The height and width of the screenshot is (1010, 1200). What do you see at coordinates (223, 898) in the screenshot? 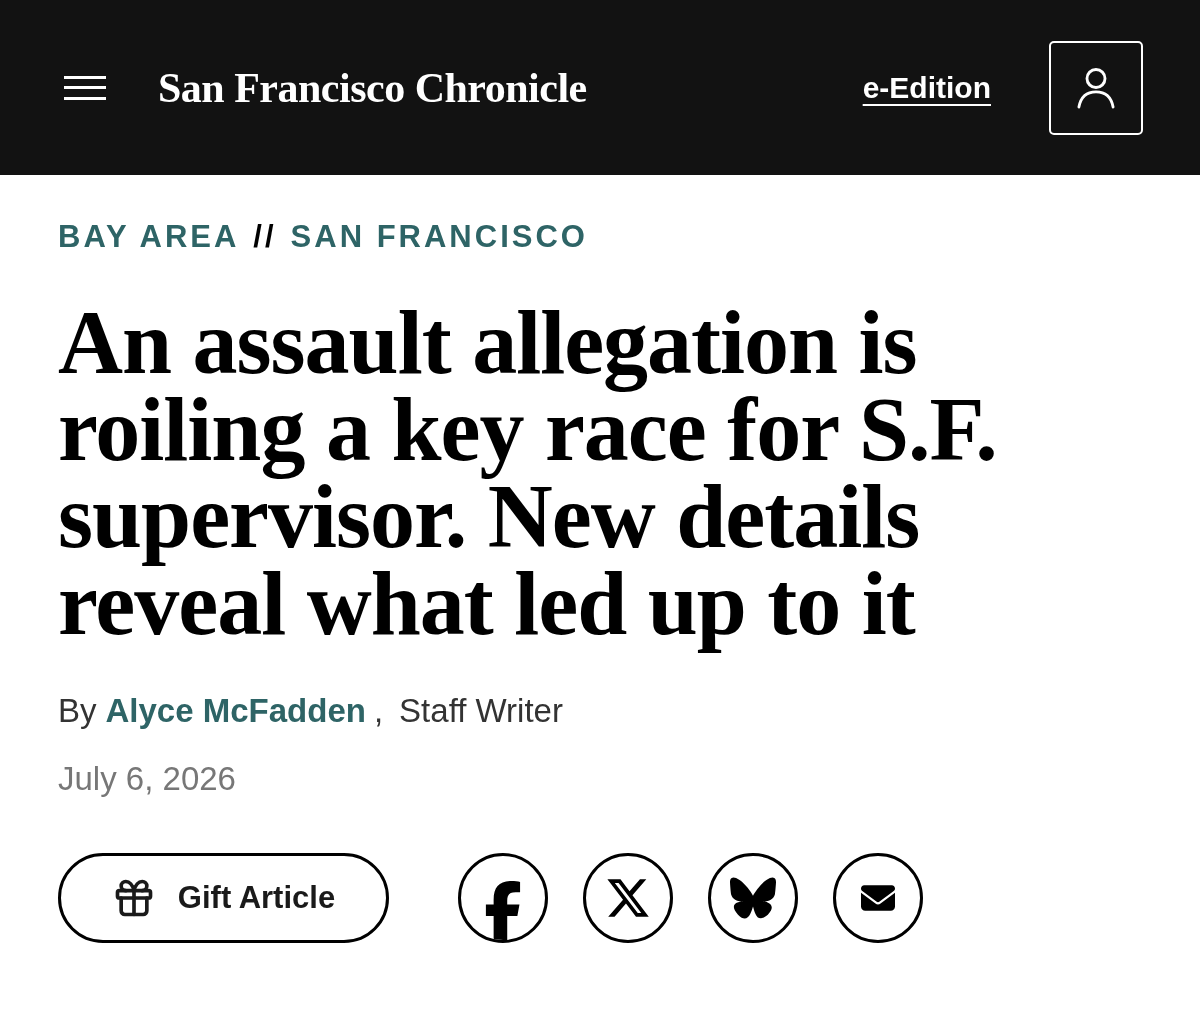
I see `gift-article-button: Gift Article` at bounding box center [223, 898].